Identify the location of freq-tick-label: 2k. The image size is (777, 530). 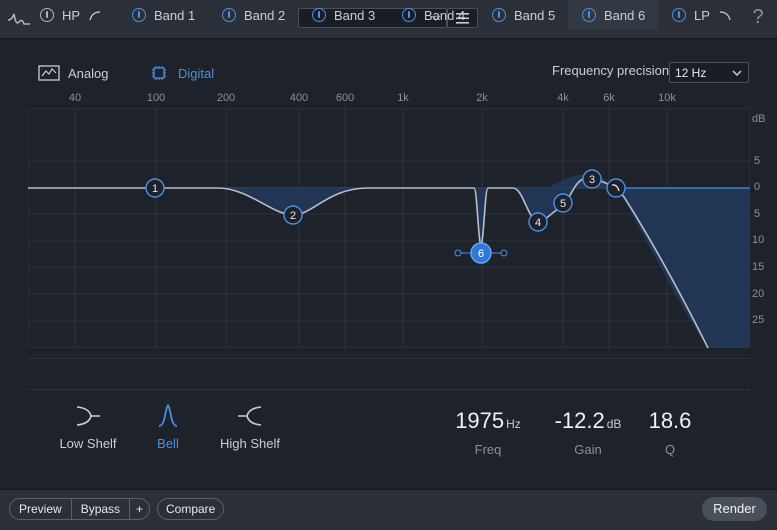
(482, 98).